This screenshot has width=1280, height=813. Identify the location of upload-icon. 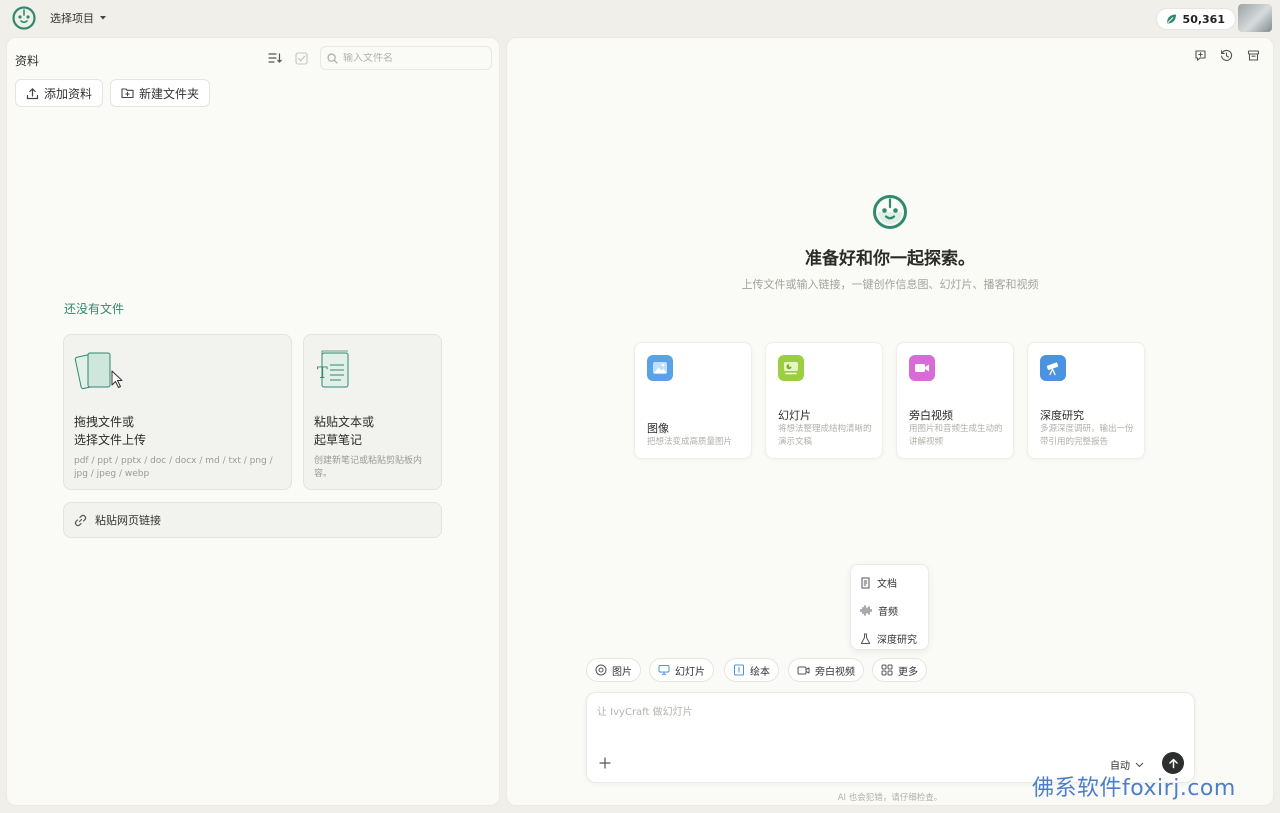
(32, 93).